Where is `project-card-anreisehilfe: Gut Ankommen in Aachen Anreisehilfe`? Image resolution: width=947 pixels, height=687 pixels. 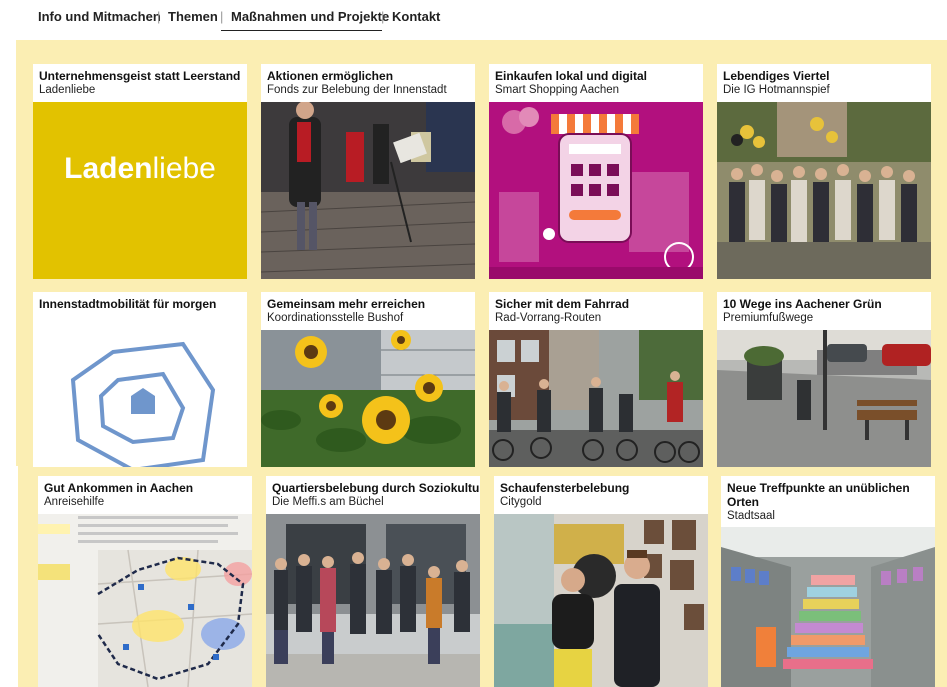 project-card-anreisehilfe: Gut Ankommen in Aachen Anreisehilfe is located at coordinates (145, 581).